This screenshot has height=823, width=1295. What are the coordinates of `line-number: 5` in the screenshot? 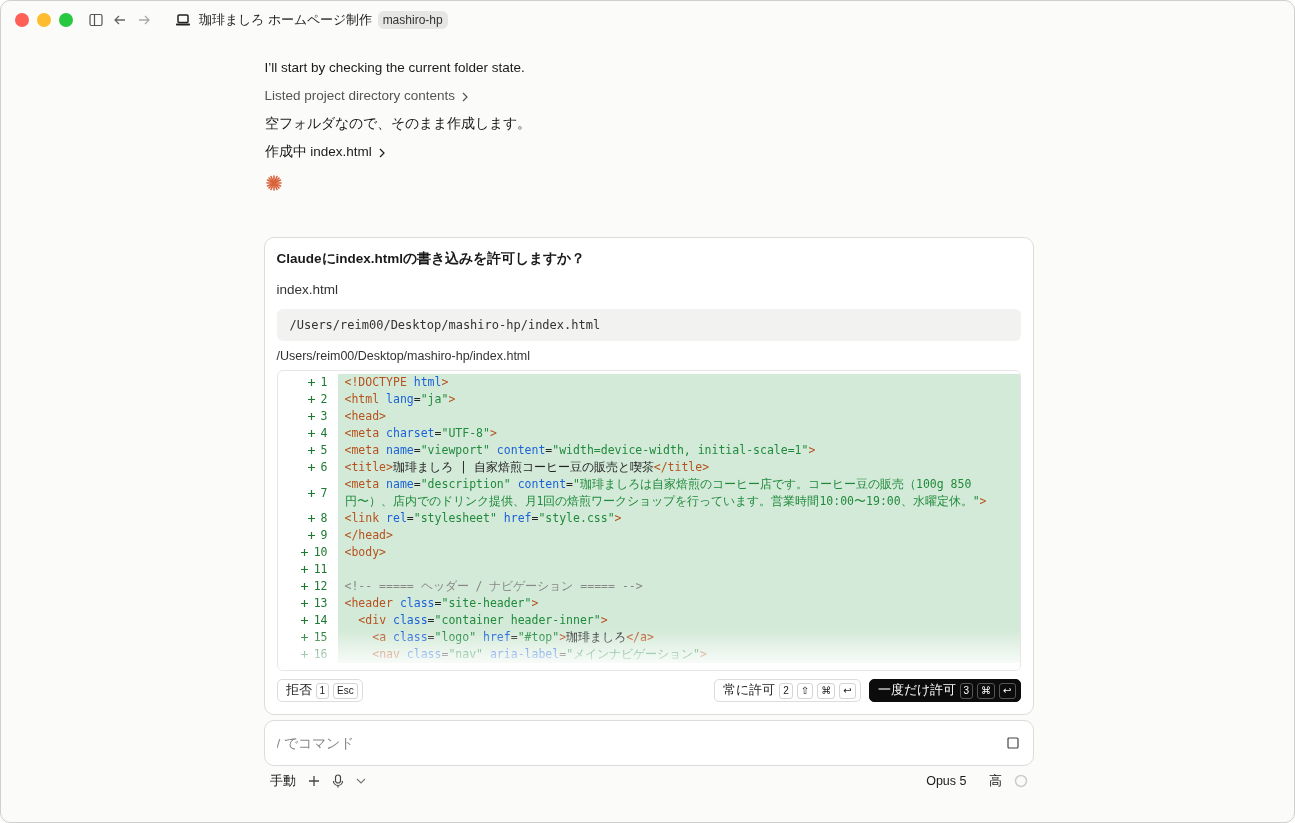 It's located at (324, 450).